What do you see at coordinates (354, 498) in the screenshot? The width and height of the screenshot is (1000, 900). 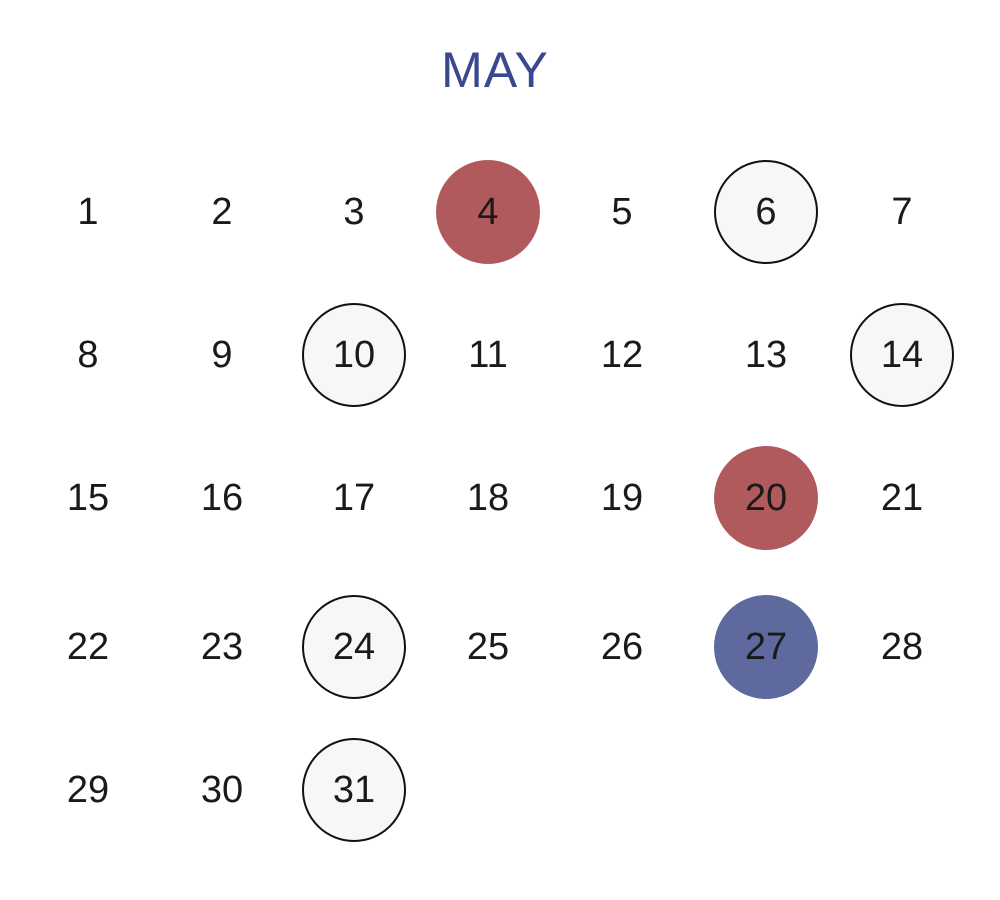 I see `day-cell: 17` at bounding box center [354, 498].